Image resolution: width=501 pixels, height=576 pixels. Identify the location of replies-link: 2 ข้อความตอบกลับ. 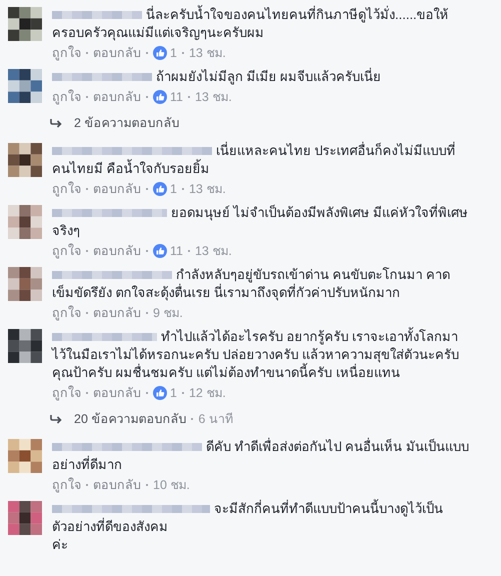
(127, 123).